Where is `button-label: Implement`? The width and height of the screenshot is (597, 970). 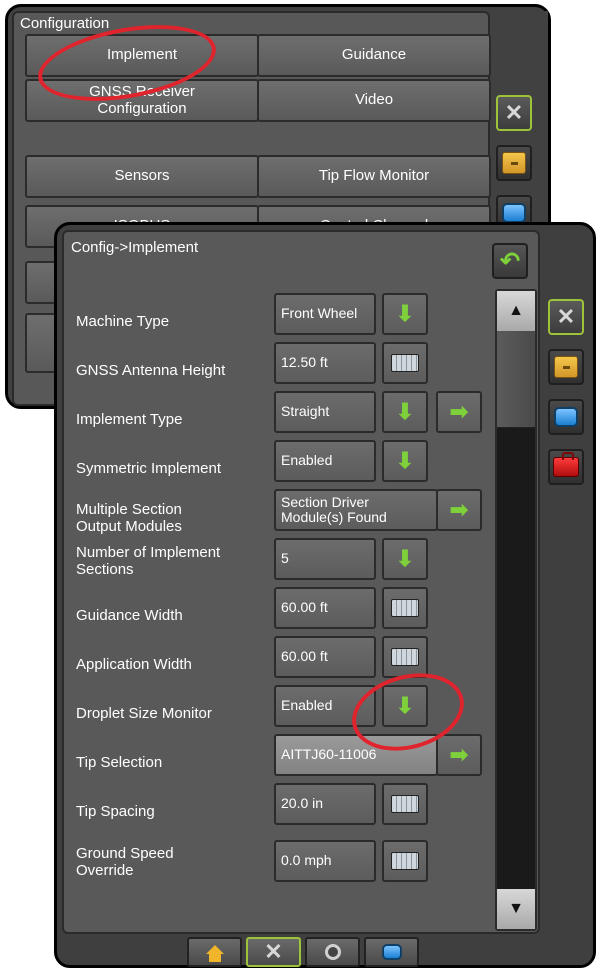 button-label: Implement is located at coordinates (142, 55).